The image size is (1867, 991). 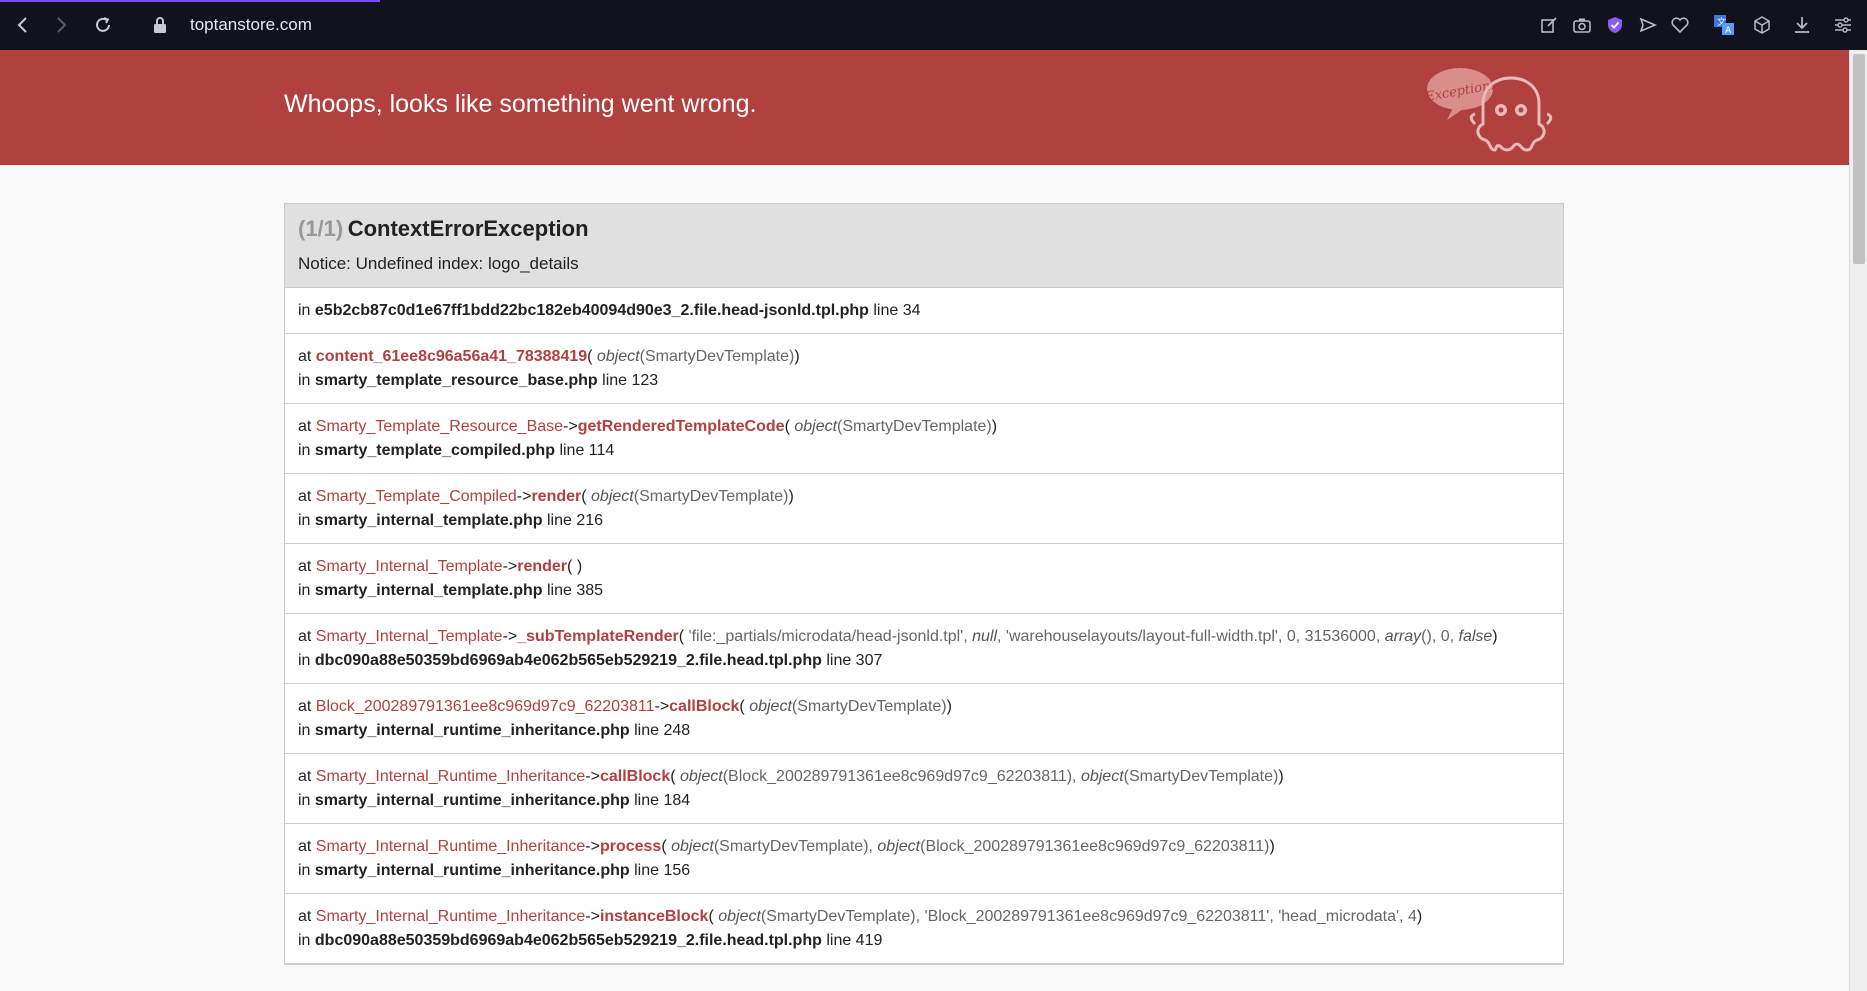 I want to click on trace-function: instanceBlock, so click(x=654, y=916).